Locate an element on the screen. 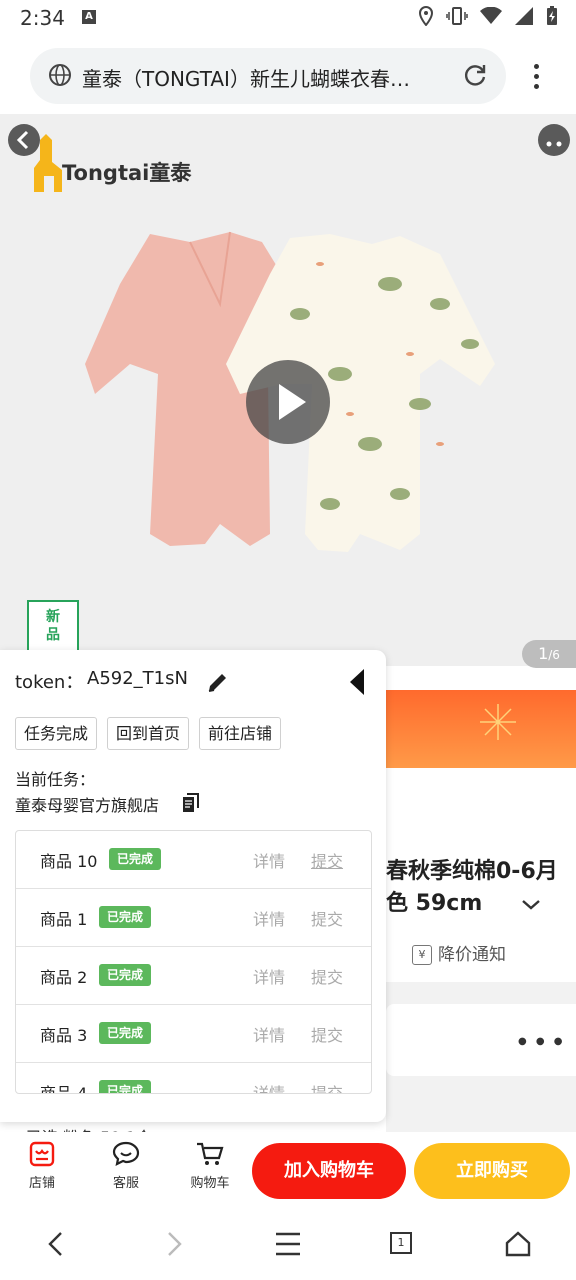  item-name: 商品 4 is located at coordinates (64, 1089).